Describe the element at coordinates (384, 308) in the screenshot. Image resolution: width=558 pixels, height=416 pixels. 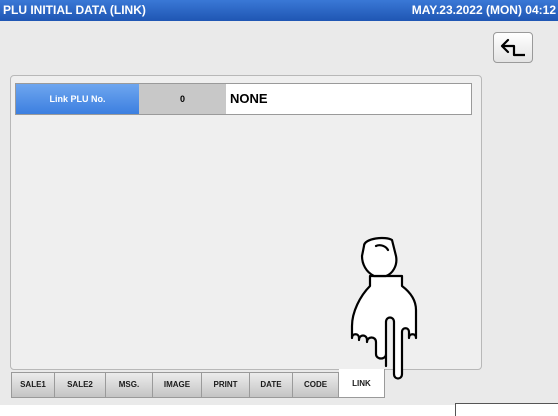
I see `pointing-hand-icon` at that location.